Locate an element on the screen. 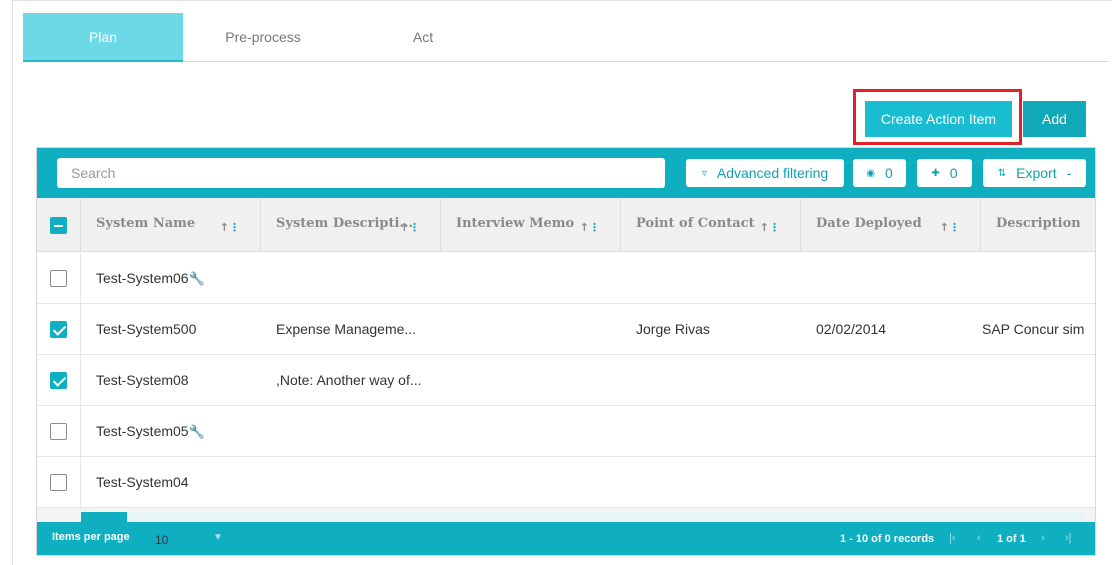  create-action-item-button: Create Action Item is located at coordinates (938, 119).